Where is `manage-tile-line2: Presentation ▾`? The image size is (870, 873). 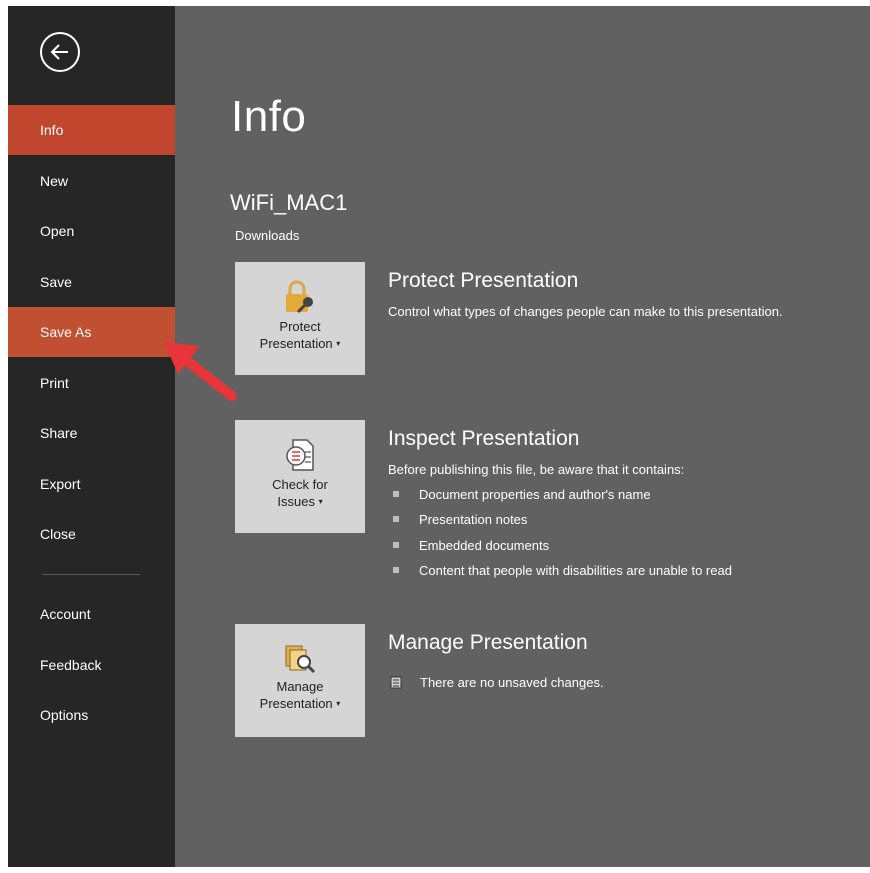
manage-tile-line2: Presentation ▾ is located at coordinates (300, 703).